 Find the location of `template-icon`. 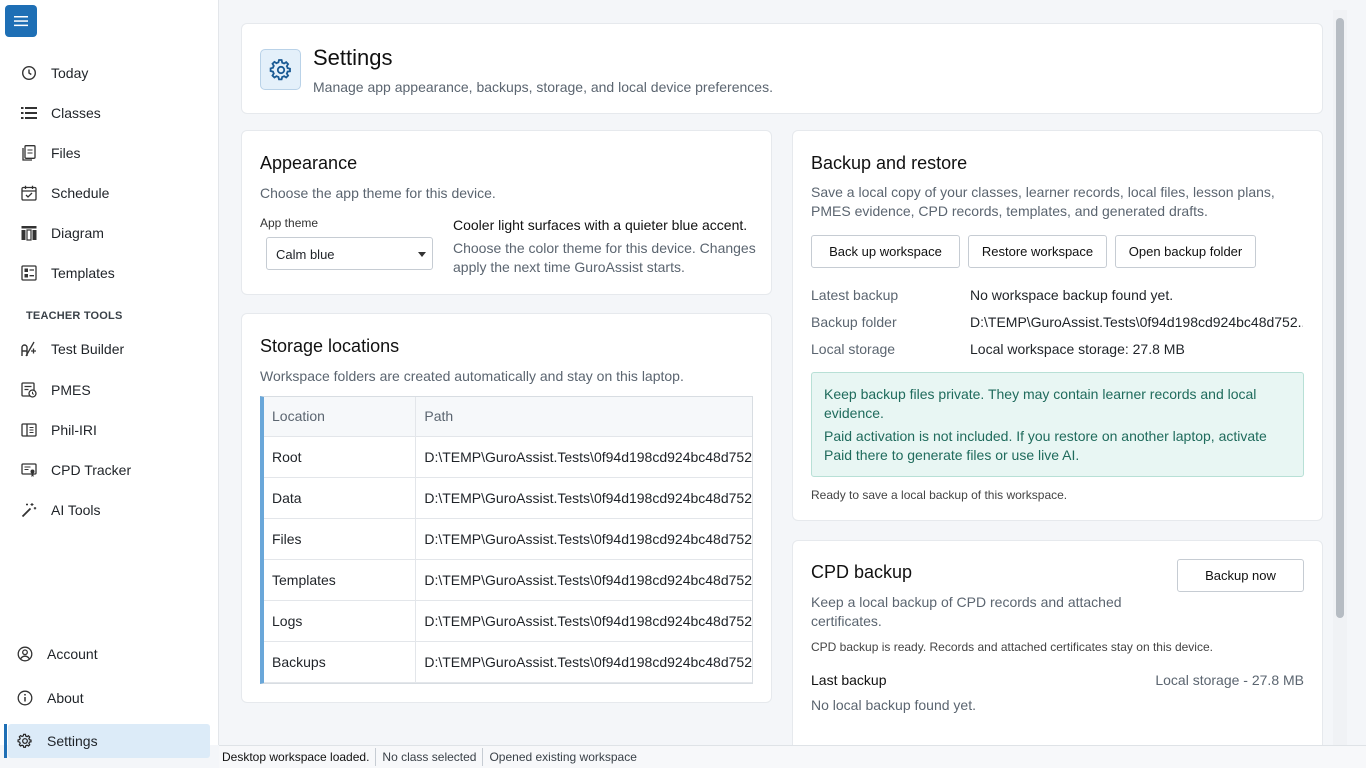

template-icon is located at coordinates (29, 273).